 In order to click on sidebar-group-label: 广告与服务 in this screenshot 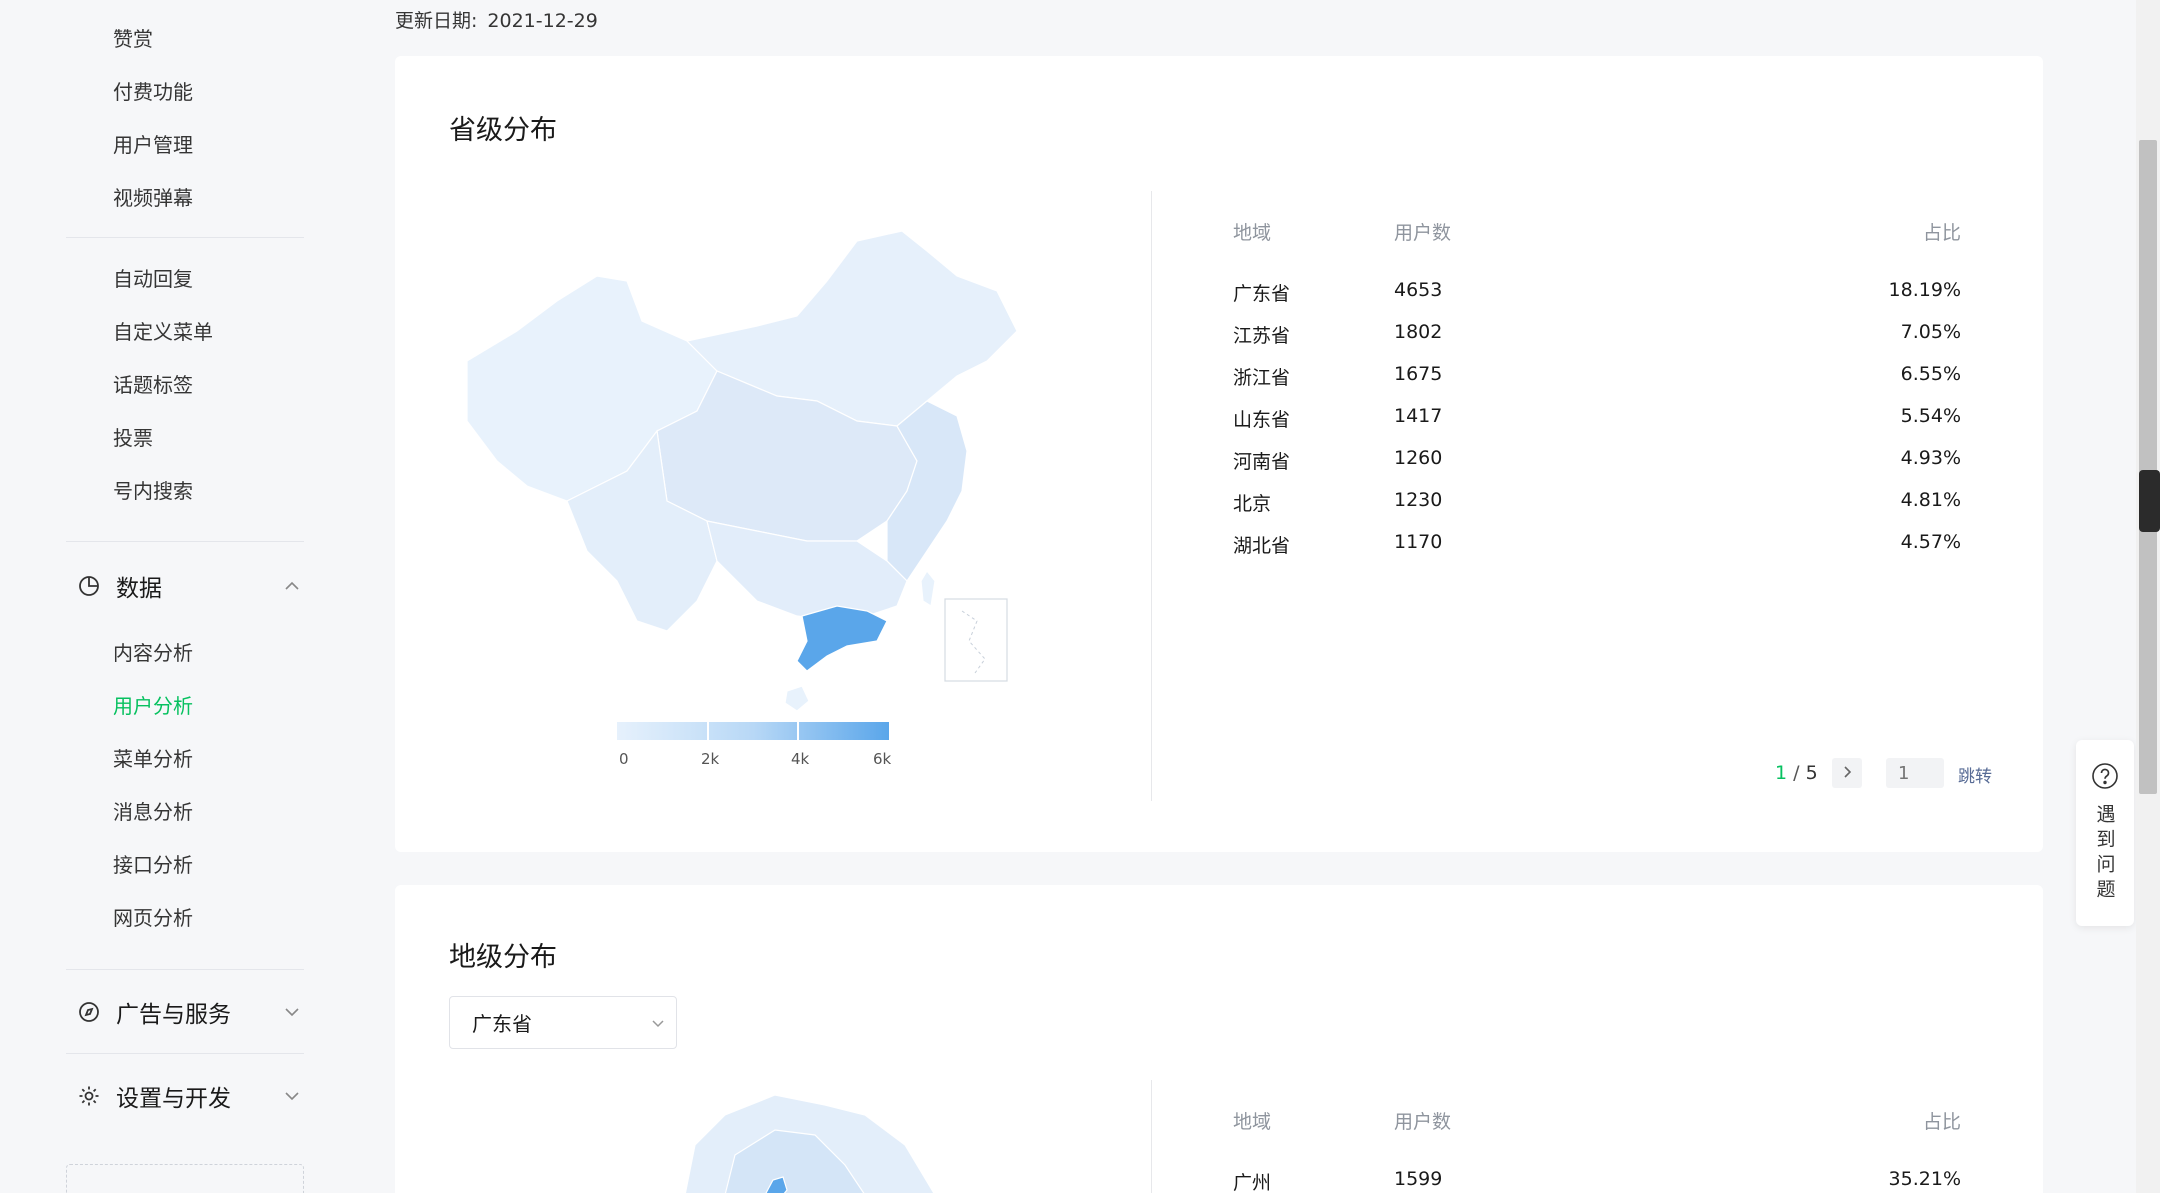, I will do `click(173, 1015)`.